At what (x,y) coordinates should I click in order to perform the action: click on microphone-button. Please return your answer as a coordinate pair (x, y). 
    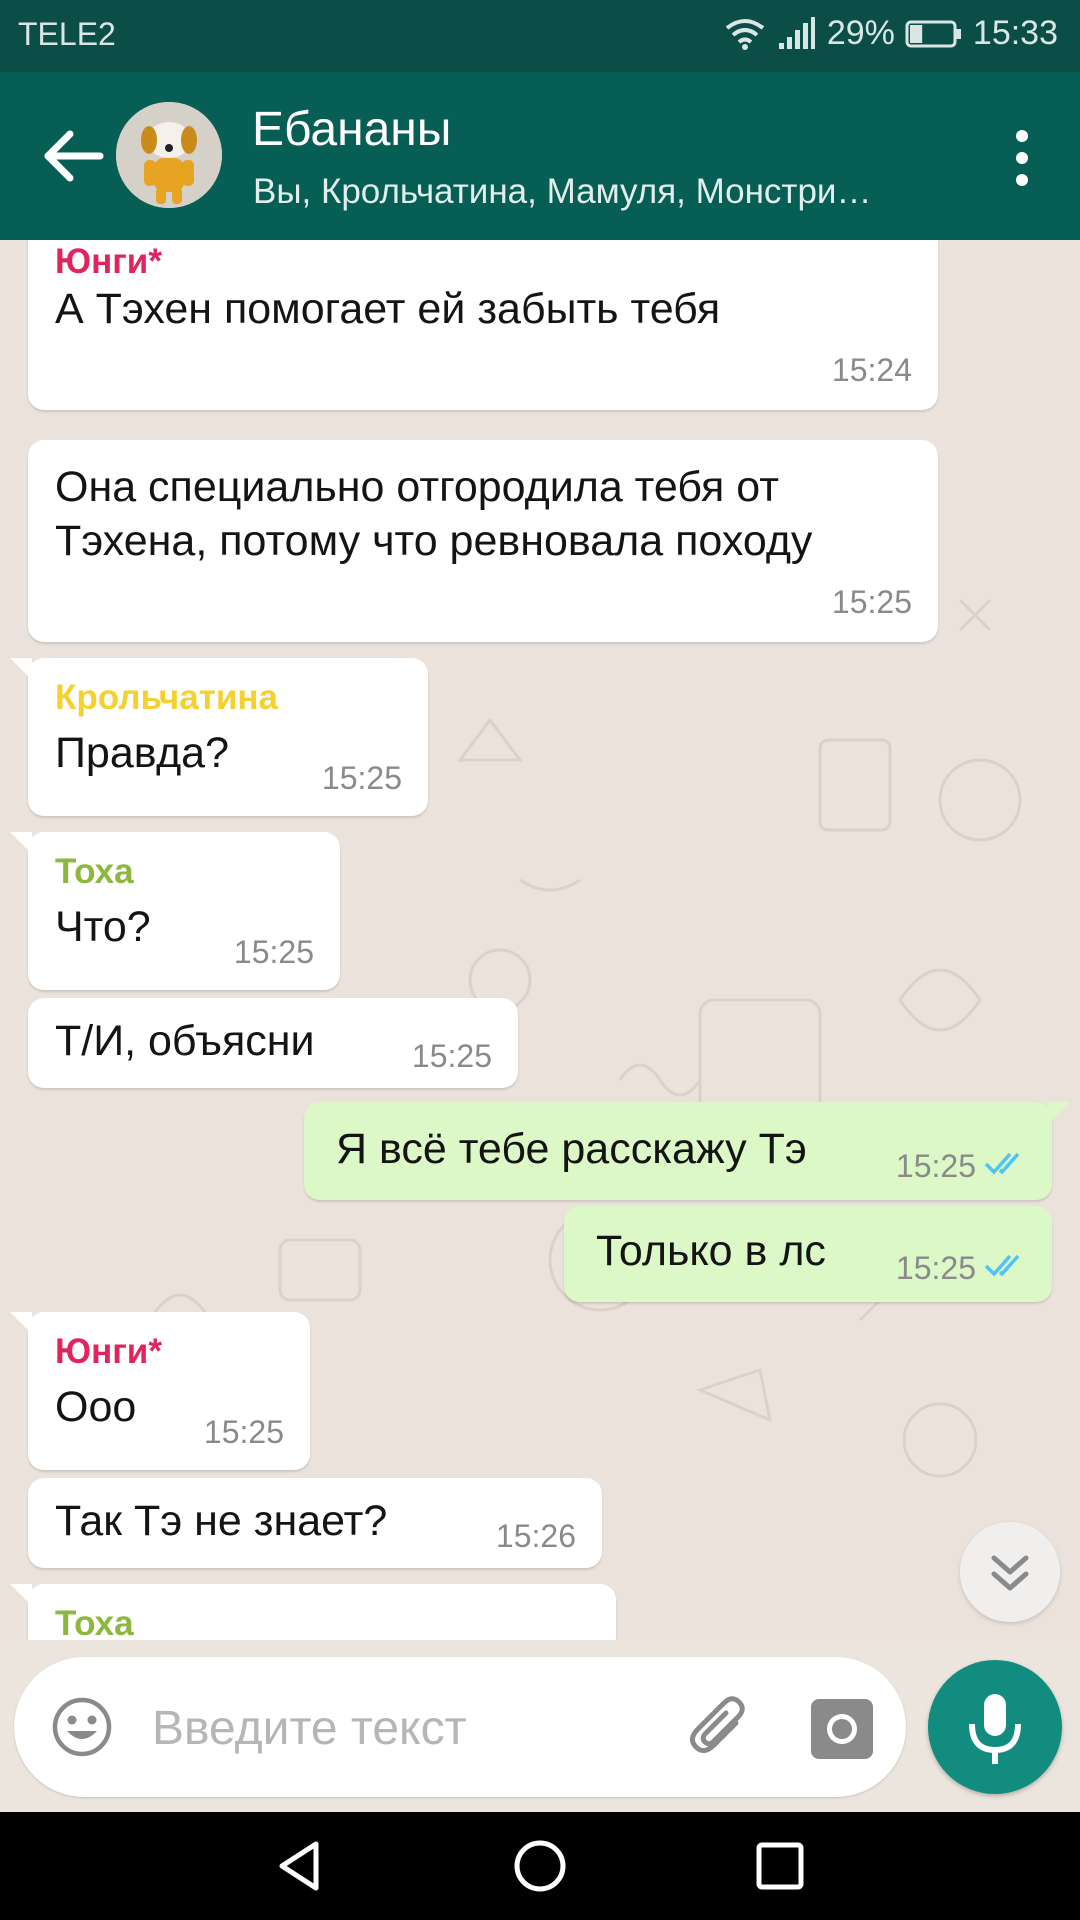
    Looking at the image, I should click on (995, 1727).